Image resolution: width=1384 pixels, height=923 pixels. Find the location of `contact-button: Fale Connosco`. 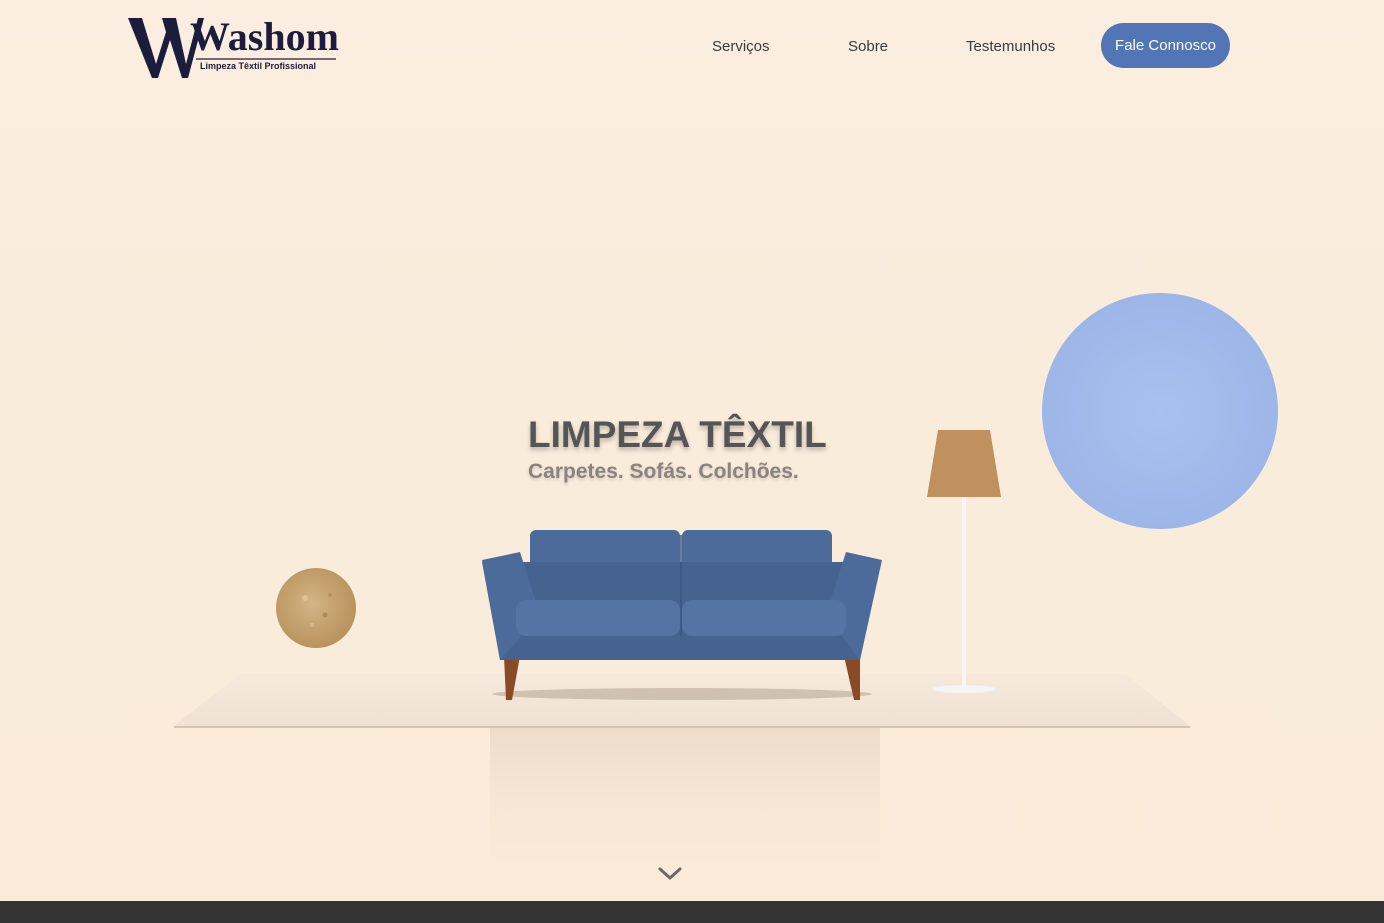

contact-button: Fale Connosco is located at coordinates (1165, 45).